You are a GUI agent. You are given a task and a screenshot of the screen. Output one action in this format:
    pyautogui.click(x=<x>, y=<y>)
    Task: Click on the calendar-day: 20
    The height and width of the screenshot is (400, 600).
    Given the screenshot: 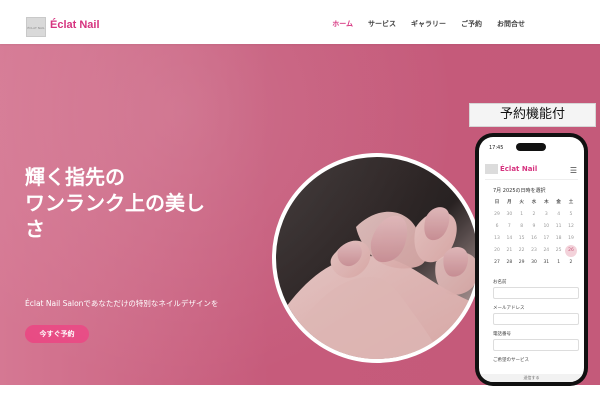 What is the action you would take?
    pyautogui.click(x=497, y=251)
    